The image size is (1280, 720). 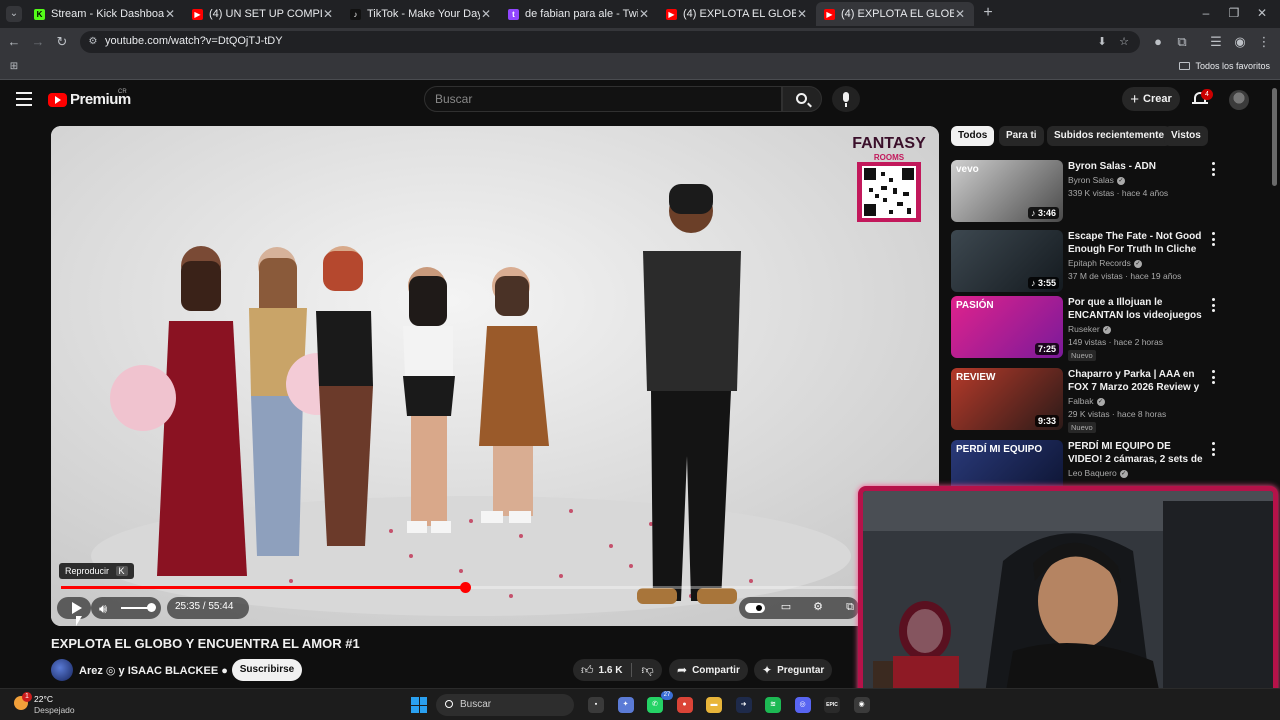 I want to click on browser-tab: ▶ (4) UN SET UP COMPLETO UN C ✕, so click(x=263, y=14).